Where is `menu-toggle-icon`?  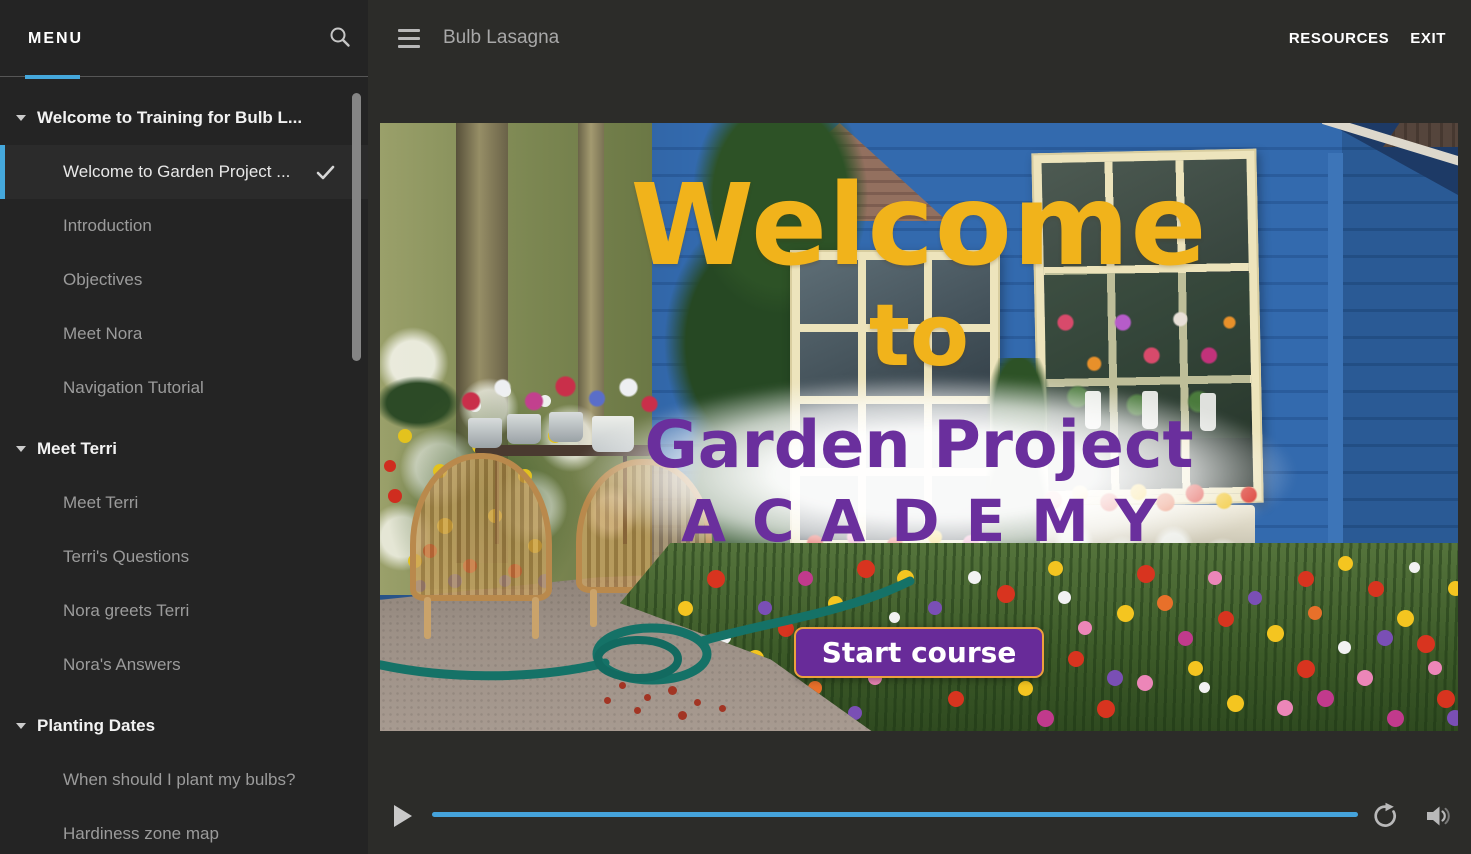 menu-toggle-icon is located at coordinates (409, 38).